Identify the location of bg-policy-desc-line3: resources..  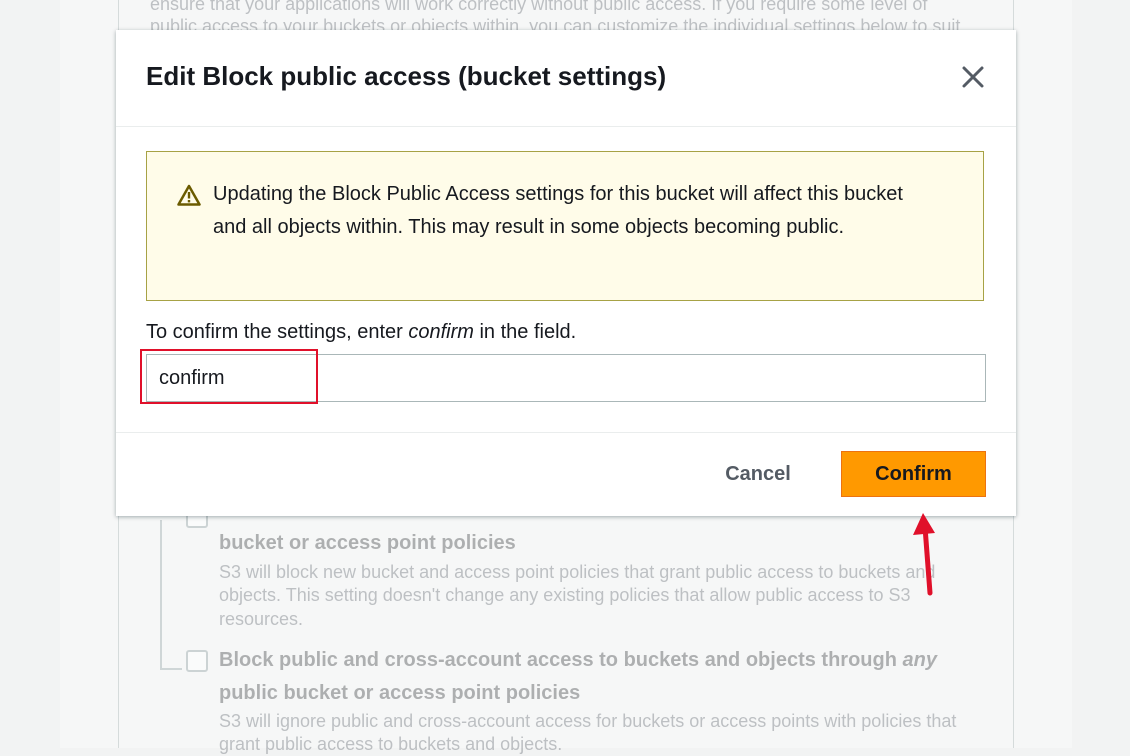
(261, 619).